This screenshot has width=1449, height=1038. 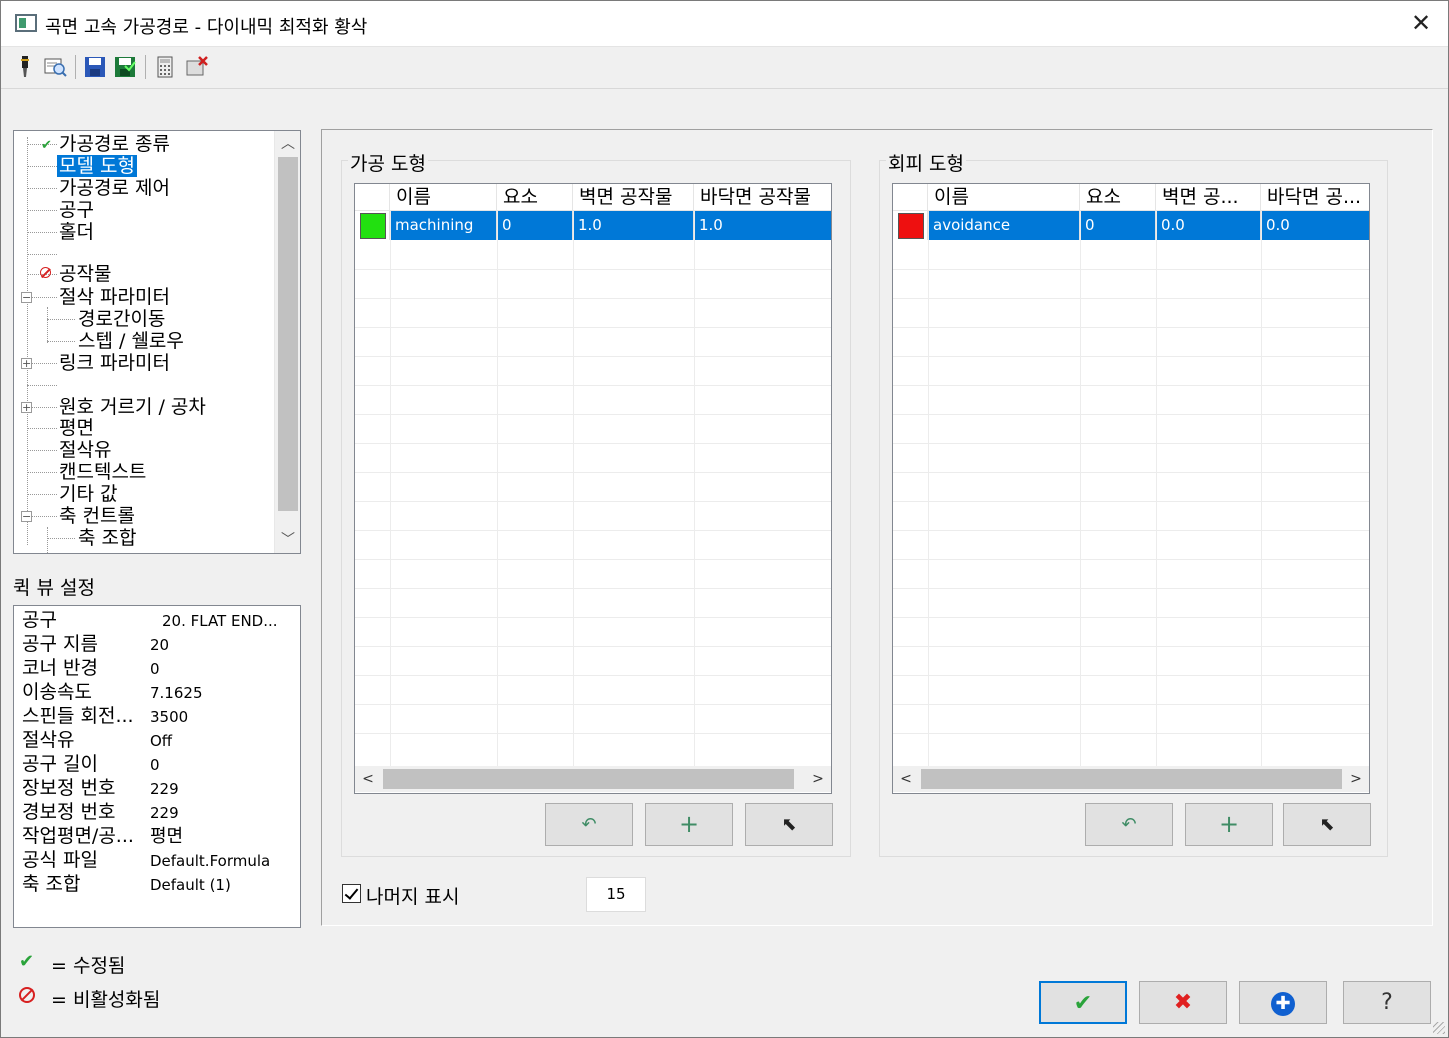 I want to click on calculator-icon, so click(x=165, y=67).